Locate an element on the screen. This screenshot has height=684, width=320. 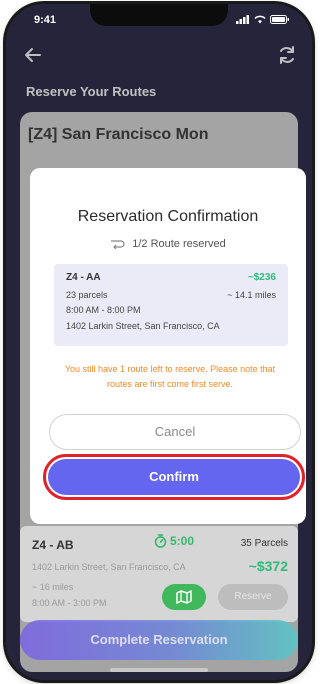
stopwatch-icon is located at coordinates (160, 541).